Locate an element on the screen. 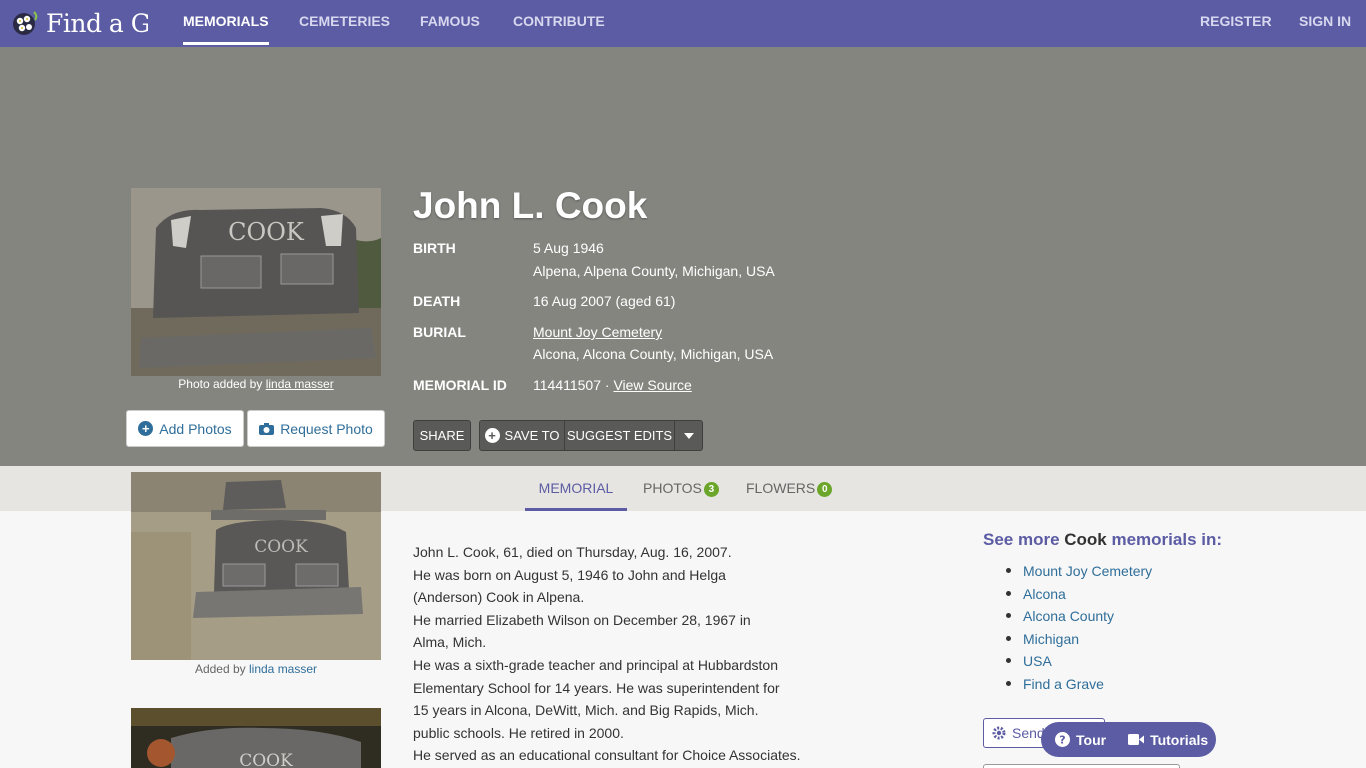 The image size is (1366, 768). burial-cemetery-link: Mount Joy Cemetery is located at coordinates (597, 332).